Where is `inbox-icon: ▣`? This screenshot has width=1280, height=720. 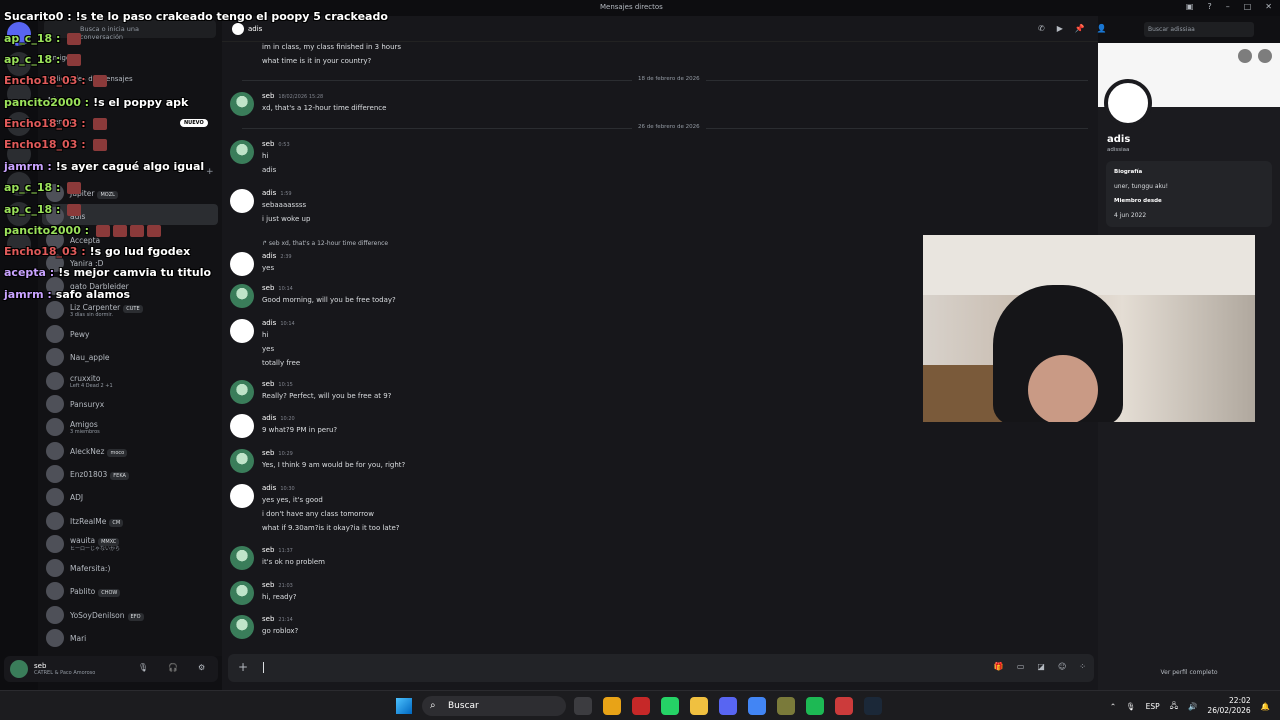 inbox-icon: ▣ is located at coordinates (1190, 6).